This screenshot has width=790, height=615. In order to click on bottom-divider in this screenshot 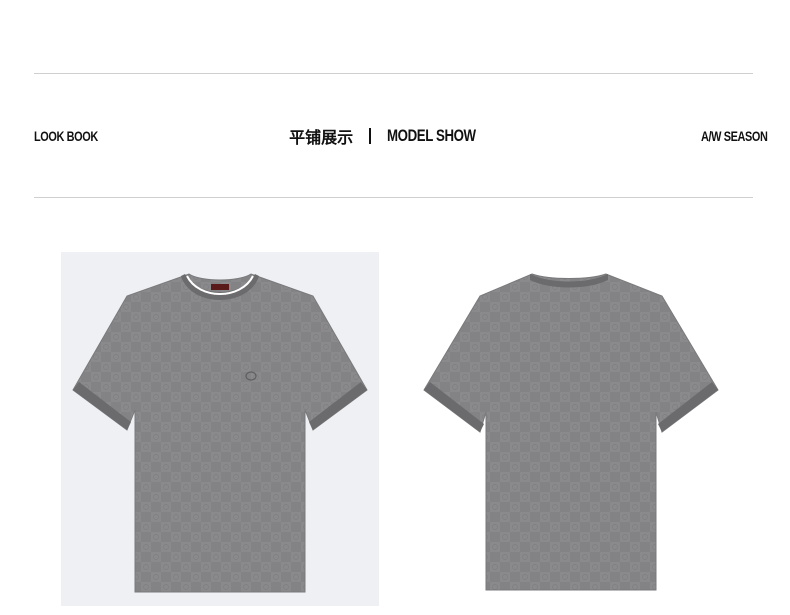, I will do `click(393, 197)`.